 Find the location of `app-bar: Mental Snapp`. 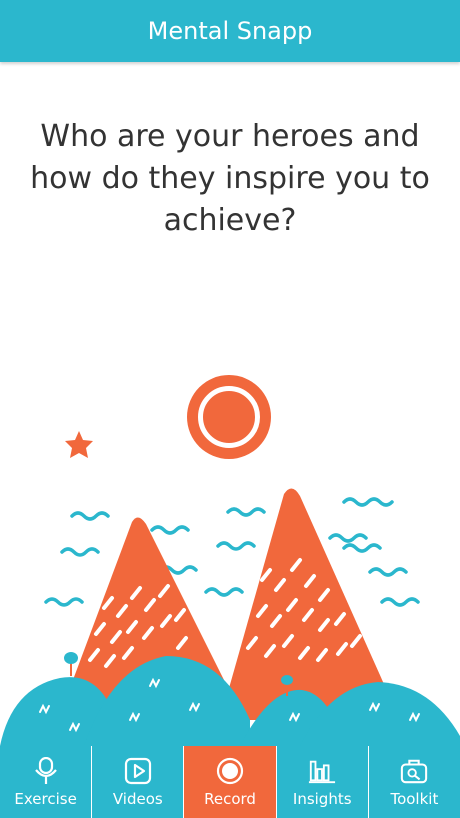

app-bar: Mental Snapp is located at coordinates (230, 31).